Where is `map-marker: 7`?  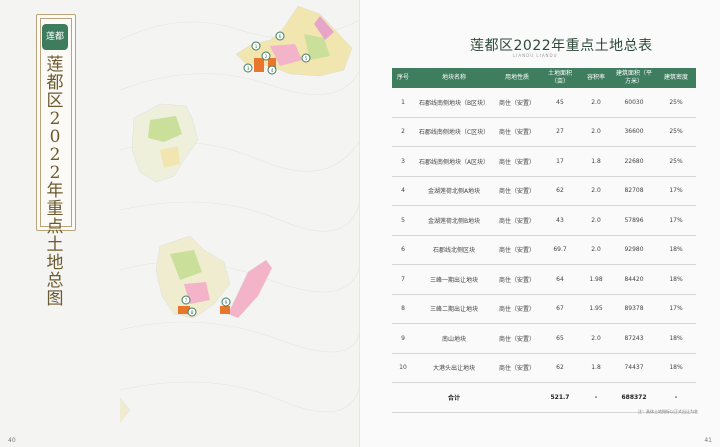
map-marker: 7 is located at coordinates (186, 300).